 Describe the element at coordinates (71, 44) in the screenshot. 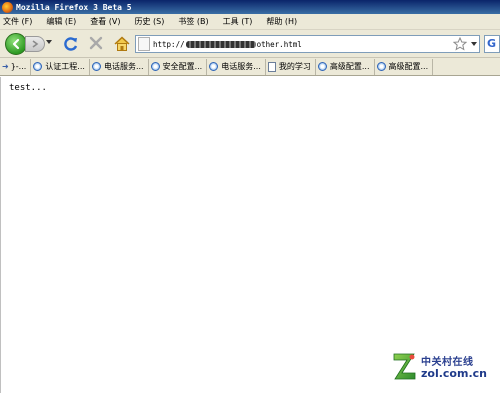

I see `reload-icon` at that location.